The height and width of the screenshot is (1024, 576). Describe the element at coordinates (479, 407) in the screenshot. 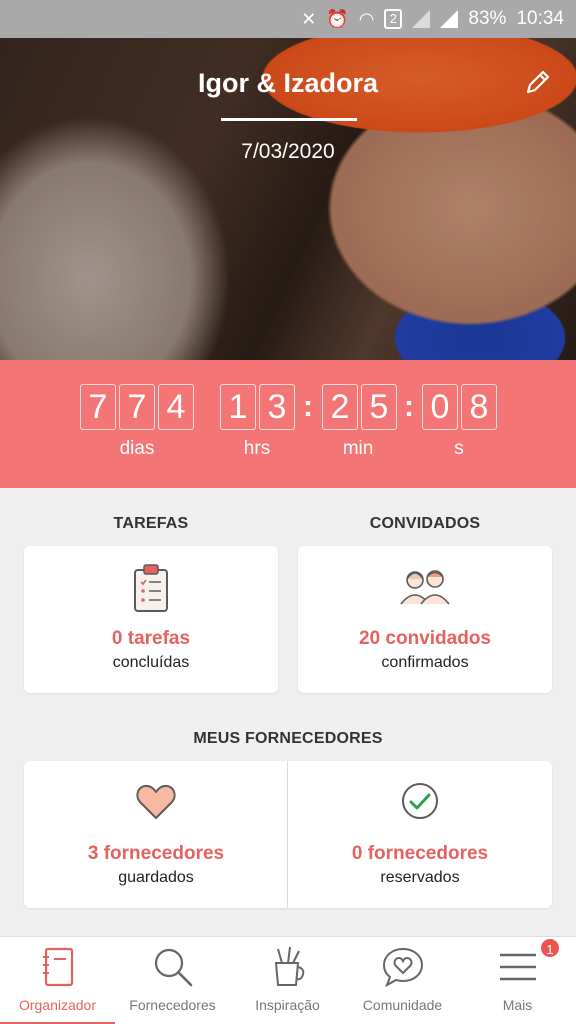

I see `countdown-digit: 8` at that location.